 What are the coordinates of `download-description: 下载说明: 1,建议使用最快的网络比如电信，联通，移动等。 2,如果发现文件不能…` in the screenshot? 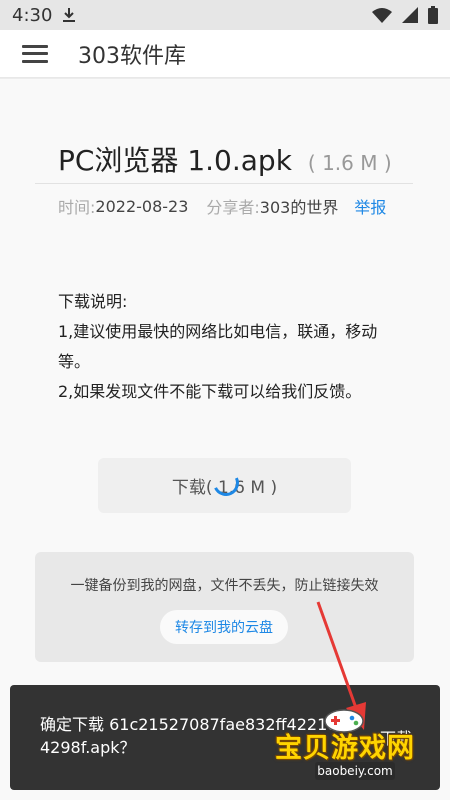 It's located at (230, 347).